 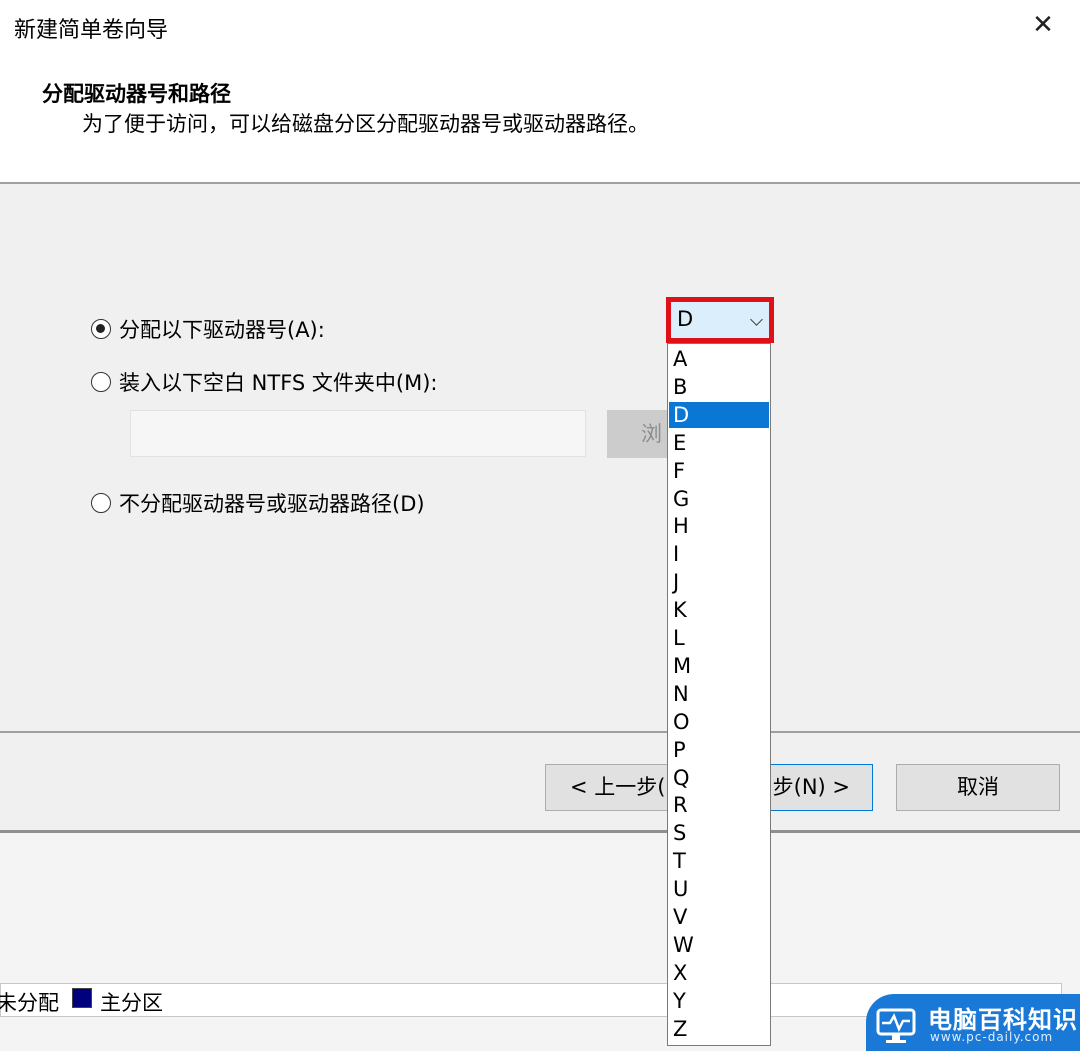 I want to click on dropdown-option-t: T, so click(x=719, y=861).